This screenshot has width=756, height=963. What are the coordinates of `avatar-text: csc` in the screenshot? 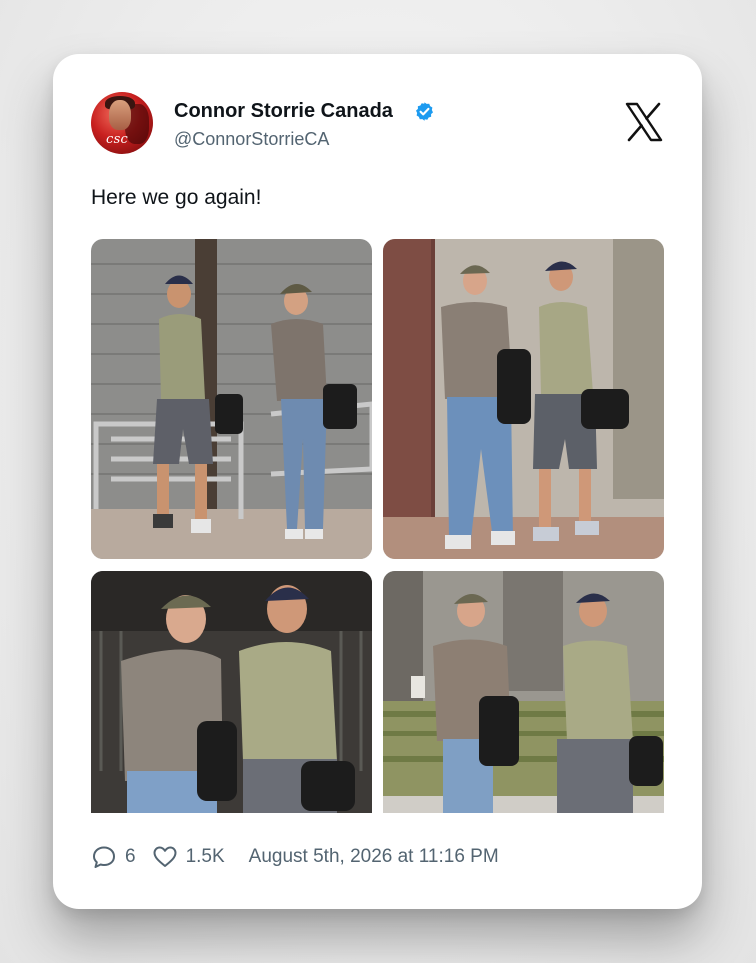 It's located at (117, 139).